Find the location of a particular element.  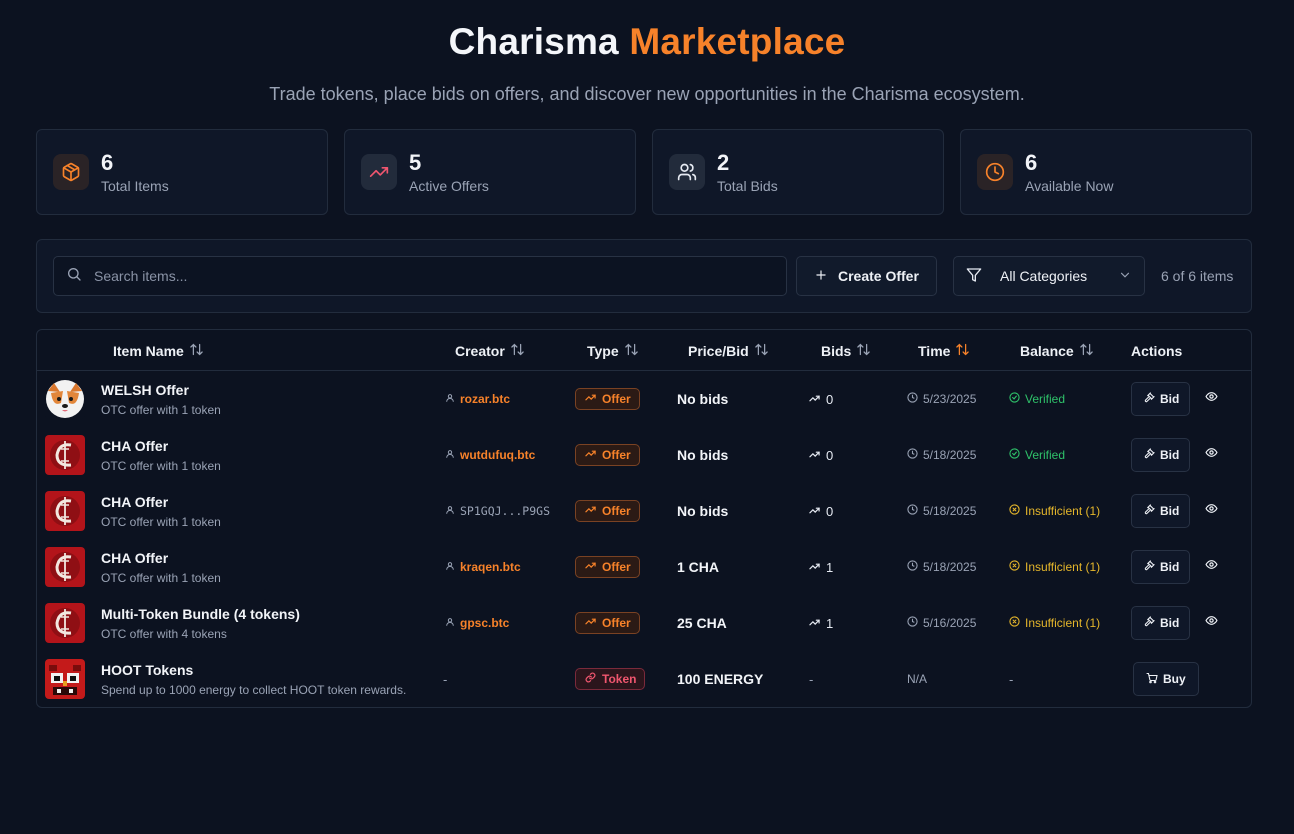

stat-total-items: 6 Total Items is located at coordinates (182, 172).